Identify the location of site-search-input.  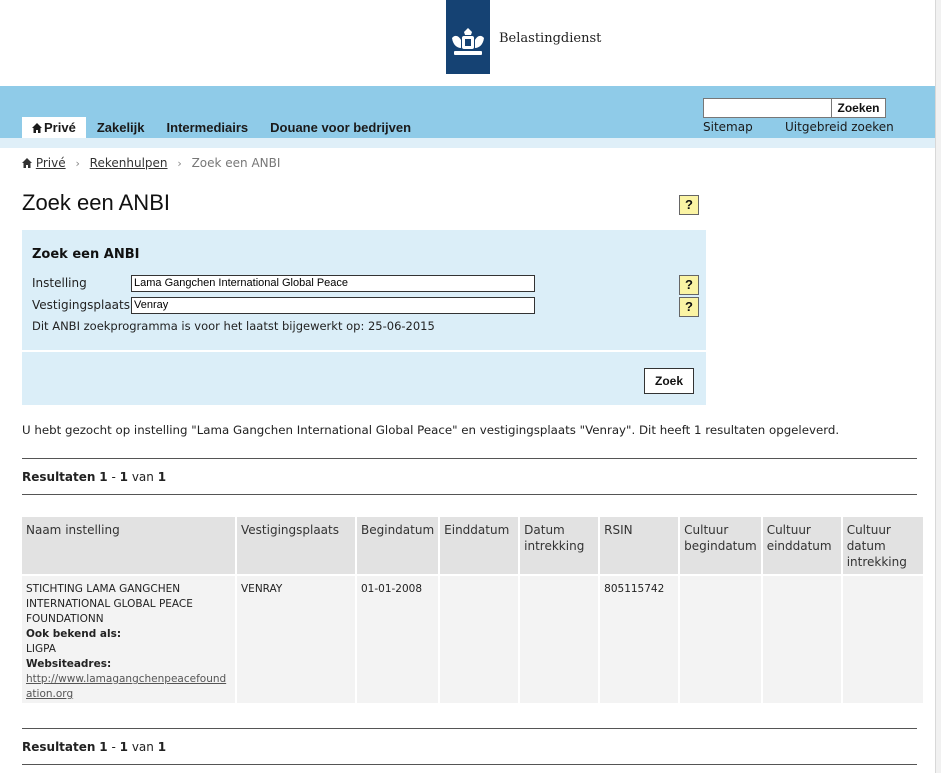
(767, 108).